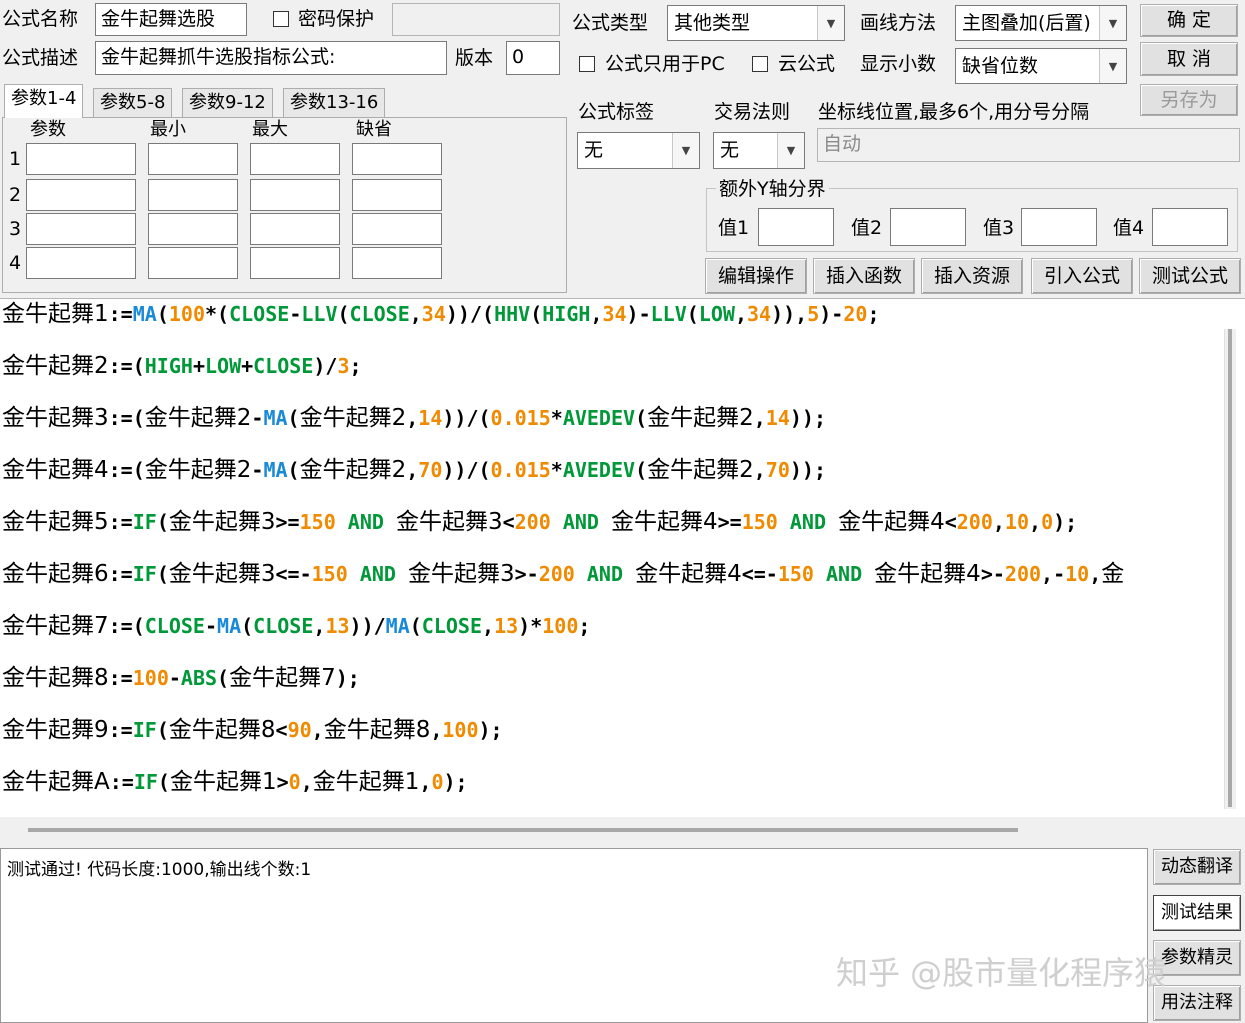  I want to click on draw-method-label: 画线方法, so click(898, 23).